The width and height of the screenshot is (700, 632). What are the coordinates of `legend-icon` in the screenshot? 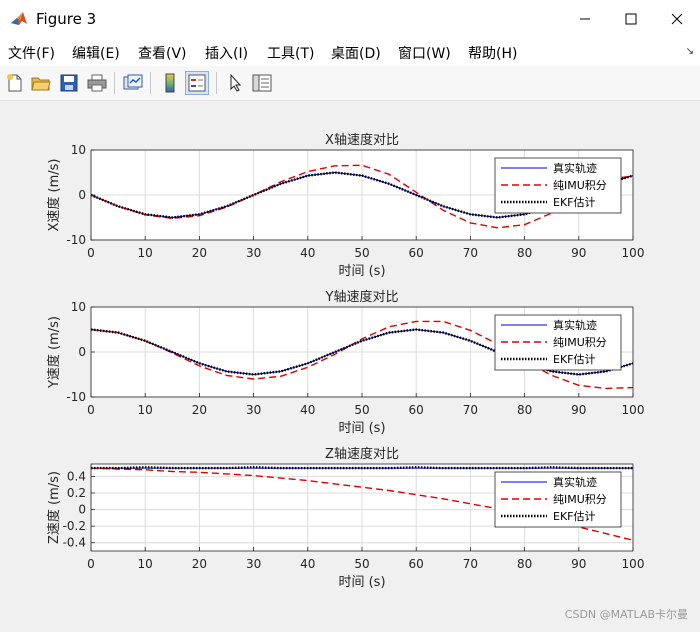 It's located at (197, 83).